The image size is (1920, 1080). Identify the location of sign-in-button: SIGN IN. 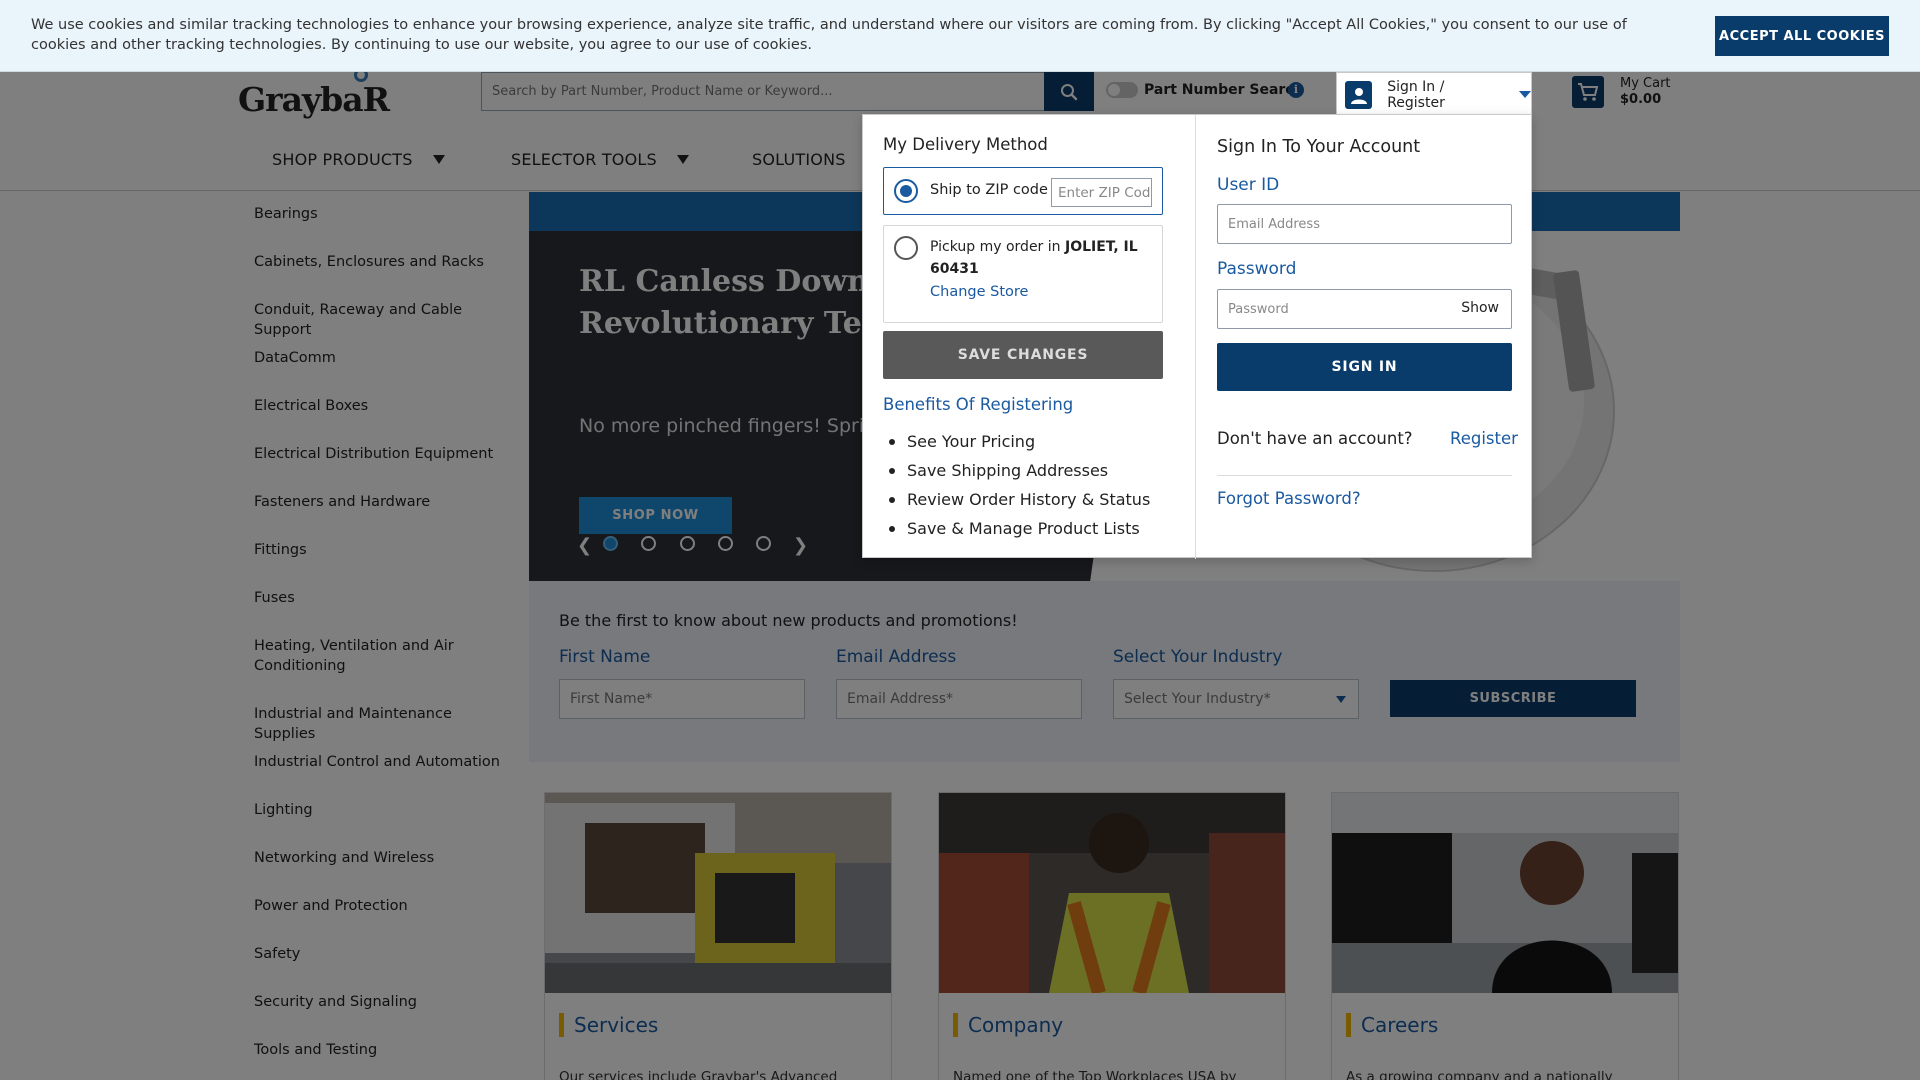
(1364, 367).